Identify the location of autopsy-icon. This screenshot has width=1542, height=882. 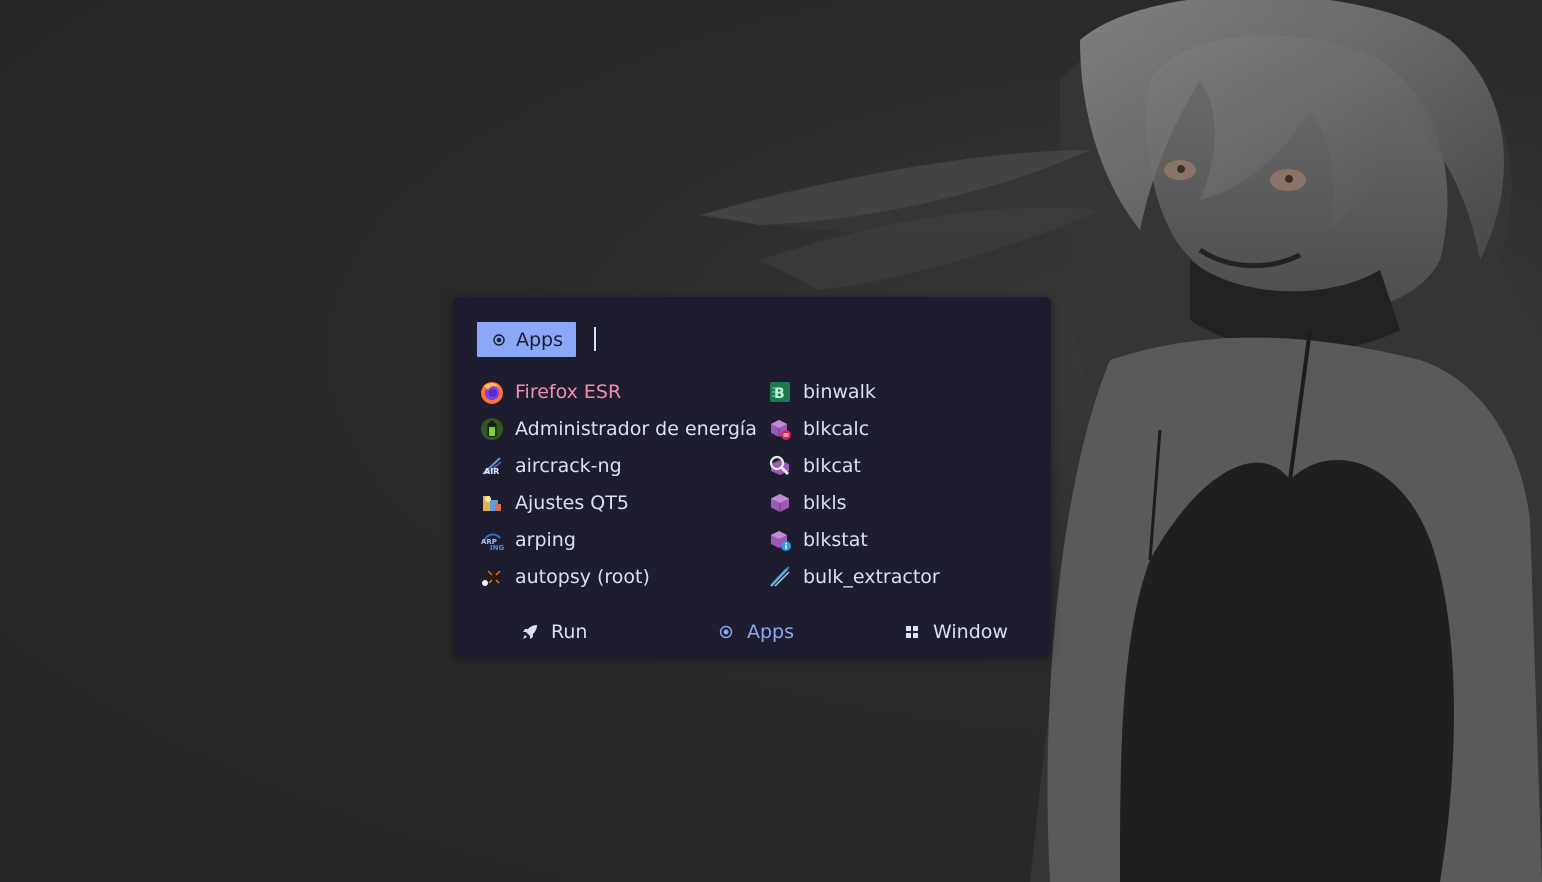
(492, 577).